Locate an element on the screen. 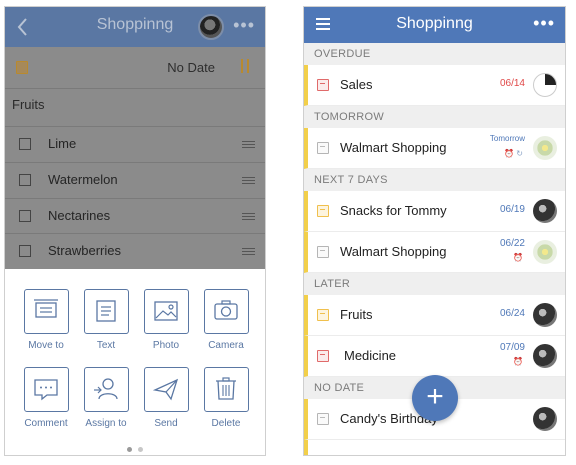 The height and width of the screenshot is (465, 576). plus-icon: + is located at coordinates (435, 396).